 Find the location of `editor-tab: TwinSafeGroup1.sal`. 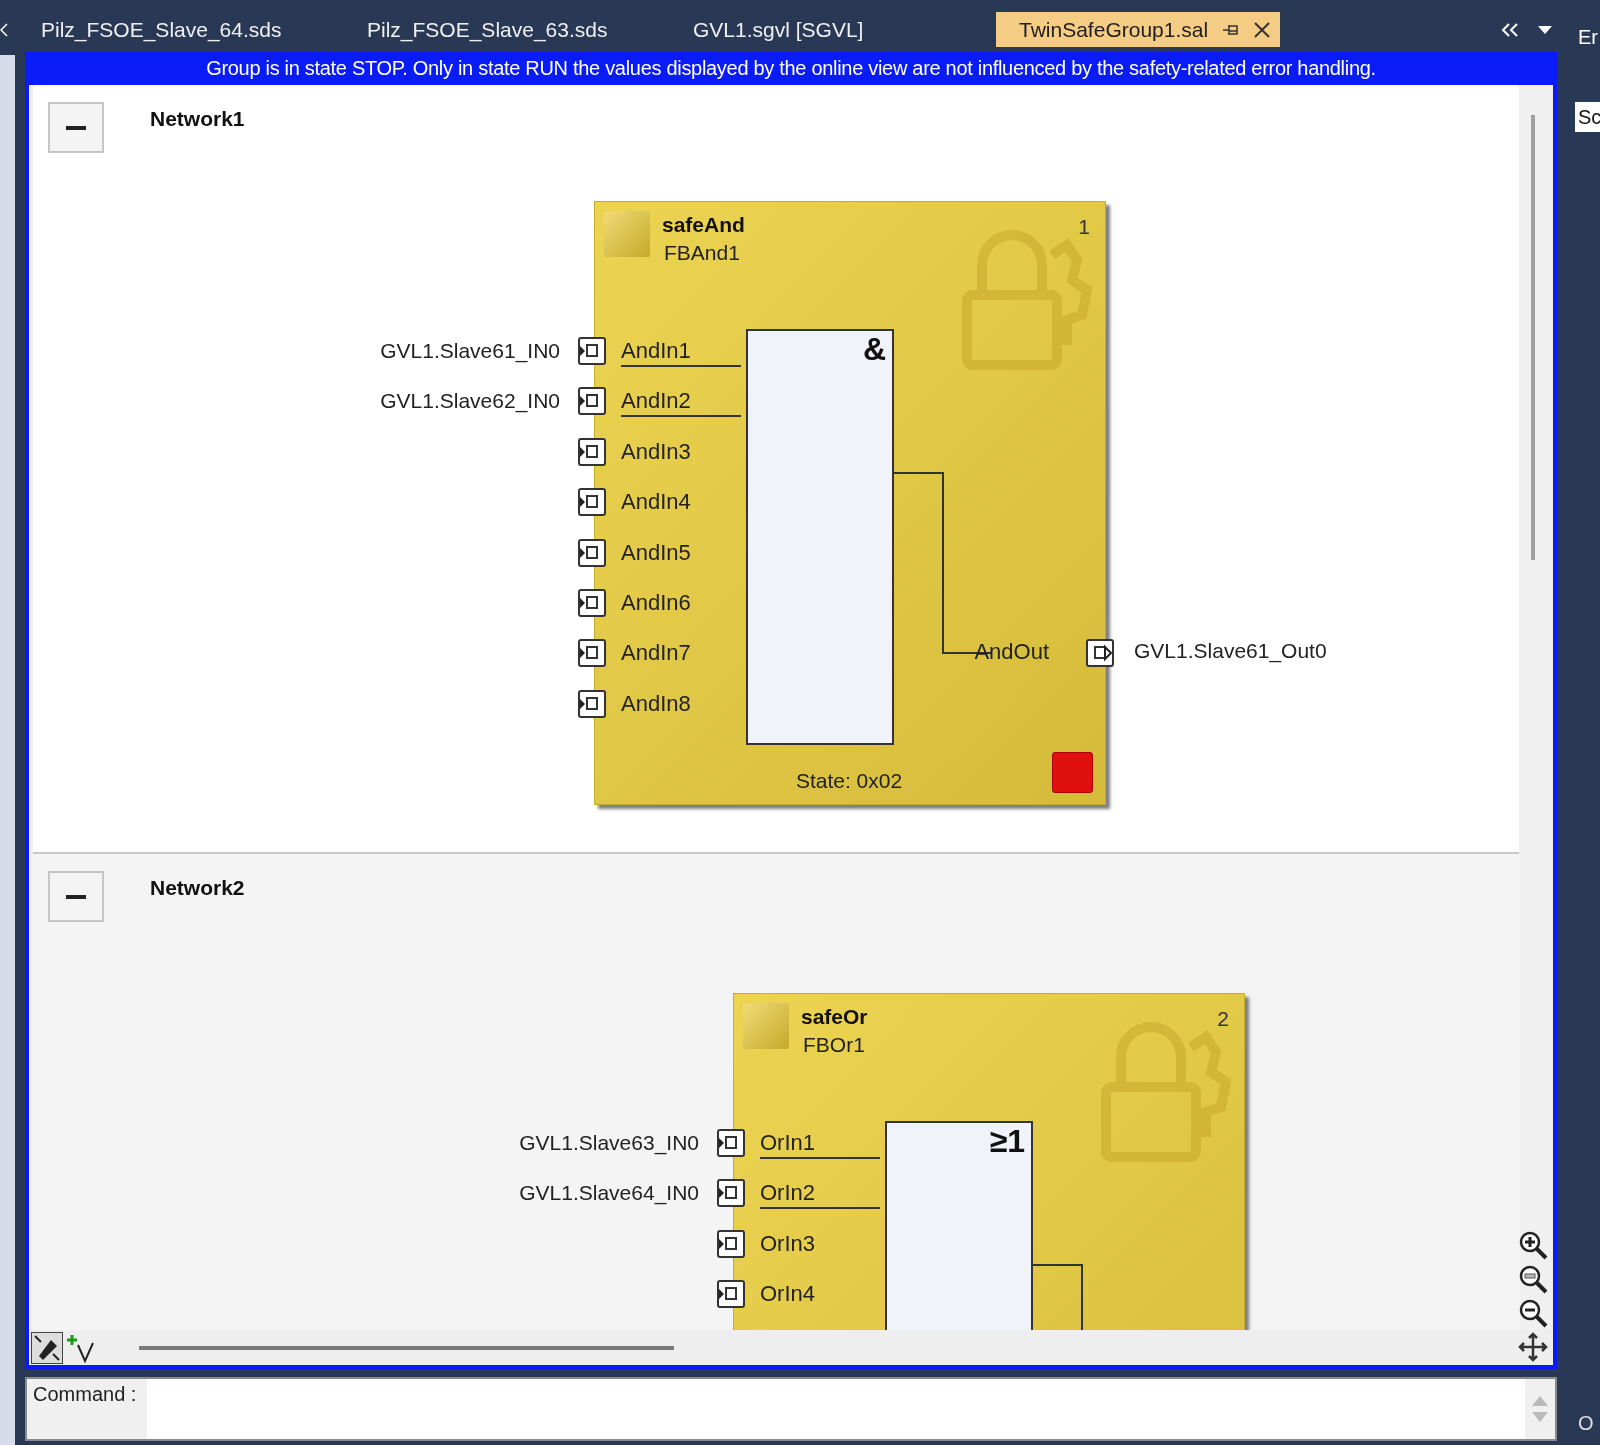

editor-tab: TwinSafeGroup1.sal is located at coordinates (1138, 29).